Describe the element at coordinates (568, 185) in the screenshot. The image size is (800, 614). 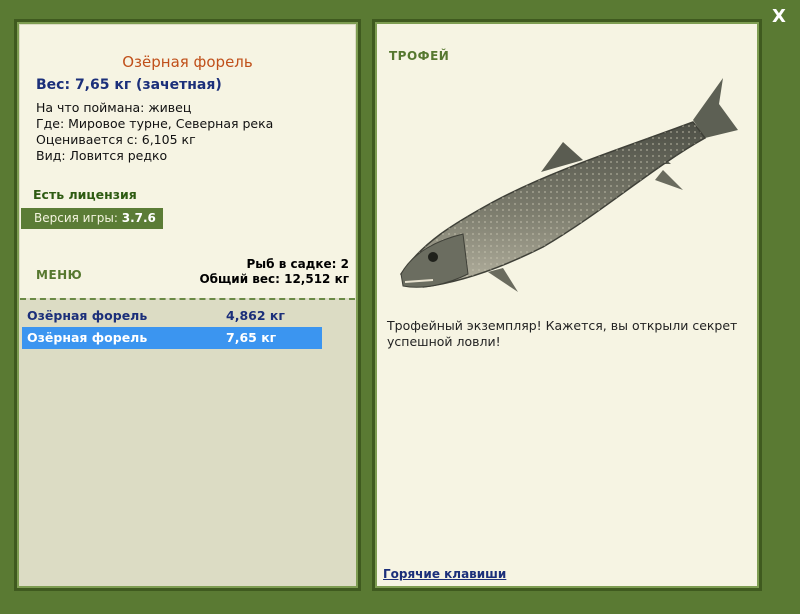
I see `lake-trout-image` at that location.